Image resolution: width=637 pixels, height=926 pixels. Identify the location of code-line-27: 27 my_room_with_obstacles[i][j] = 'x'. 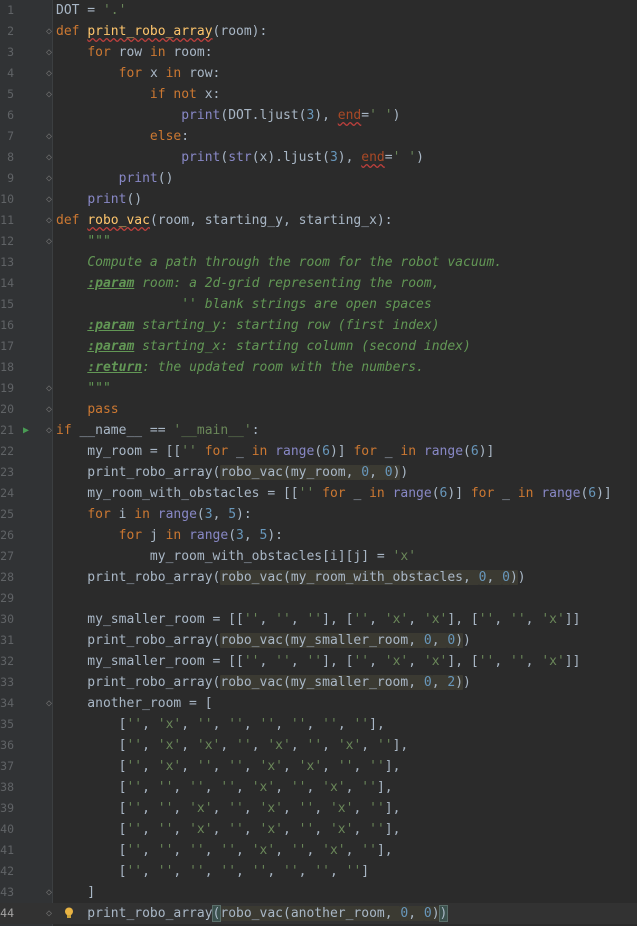
(318, 556).